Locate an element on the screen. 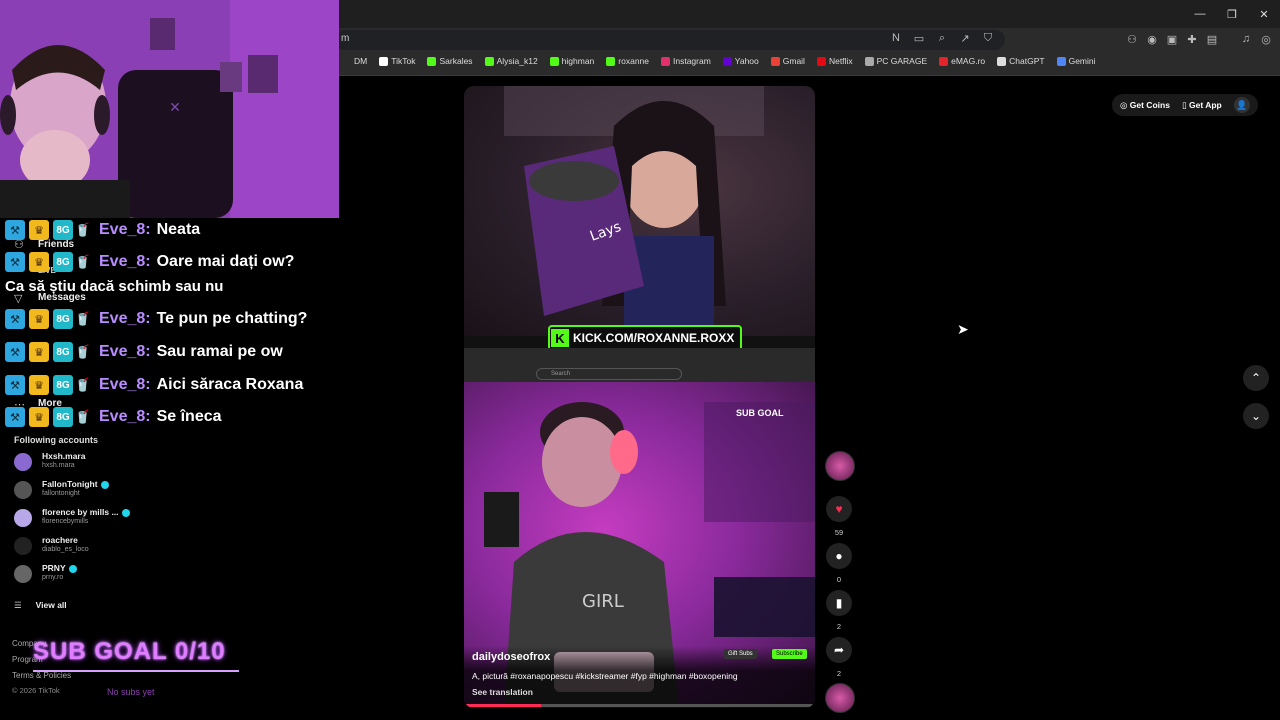 The width and height of the screenshot is (1280, 720). bookmark-button: ▮ is located at coordinates (839, 603).